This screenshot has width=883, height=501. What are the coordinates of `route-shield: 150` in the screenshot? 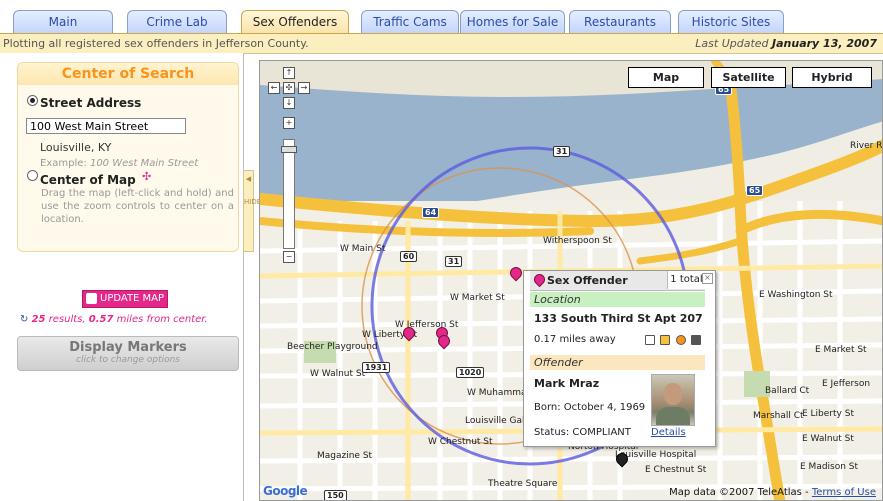 It's located at (335, 495).